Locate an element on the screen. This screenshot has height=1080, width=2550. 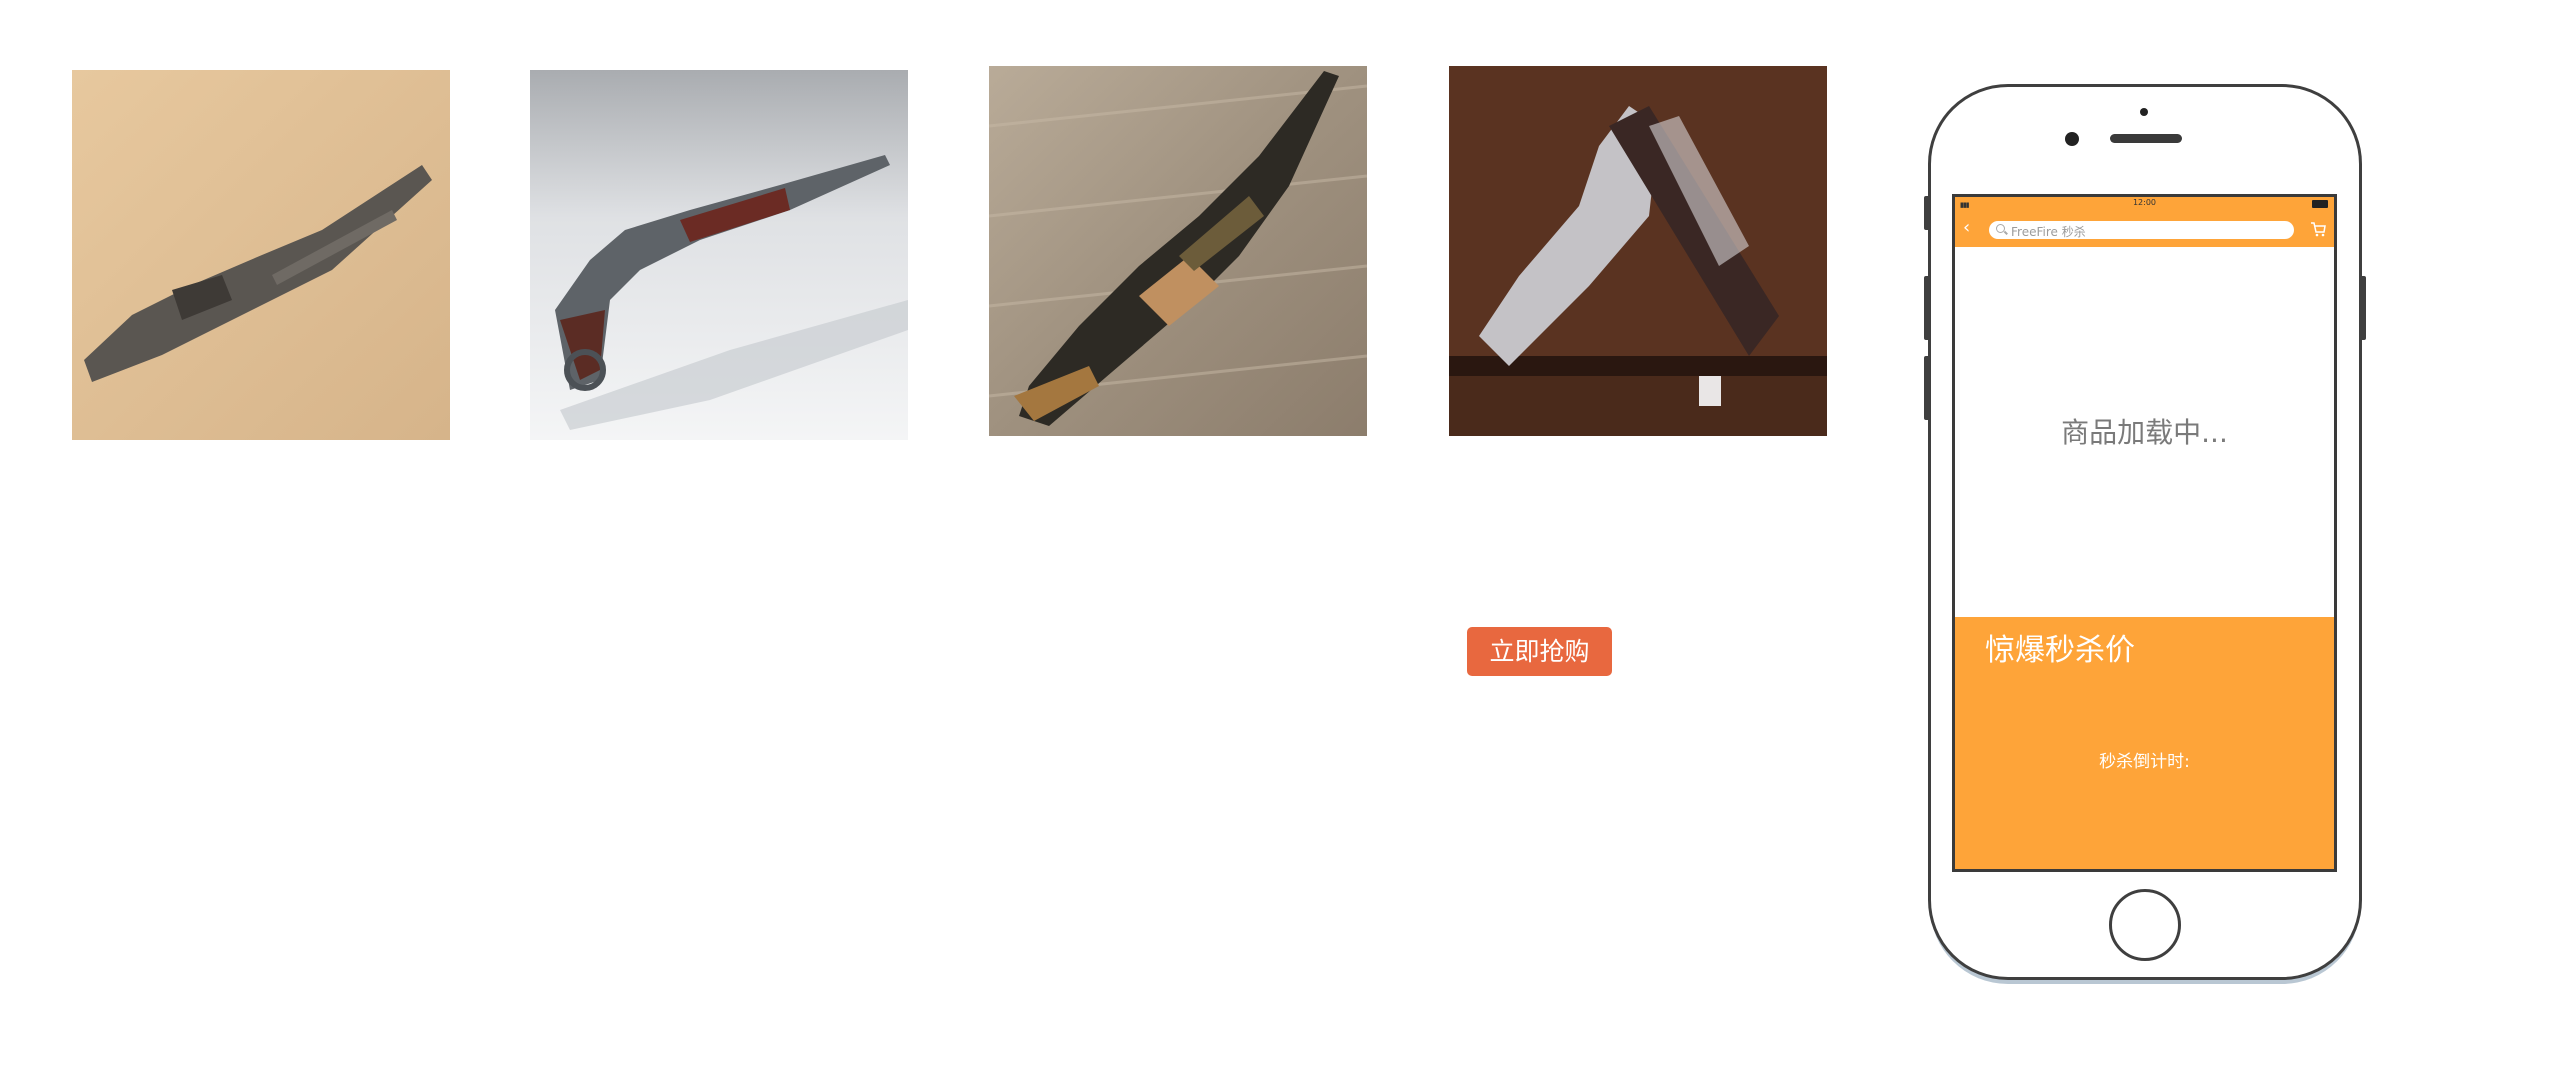
flash-sale-title: 惊爆秒杀价 is located at coordinates (2060, 650).